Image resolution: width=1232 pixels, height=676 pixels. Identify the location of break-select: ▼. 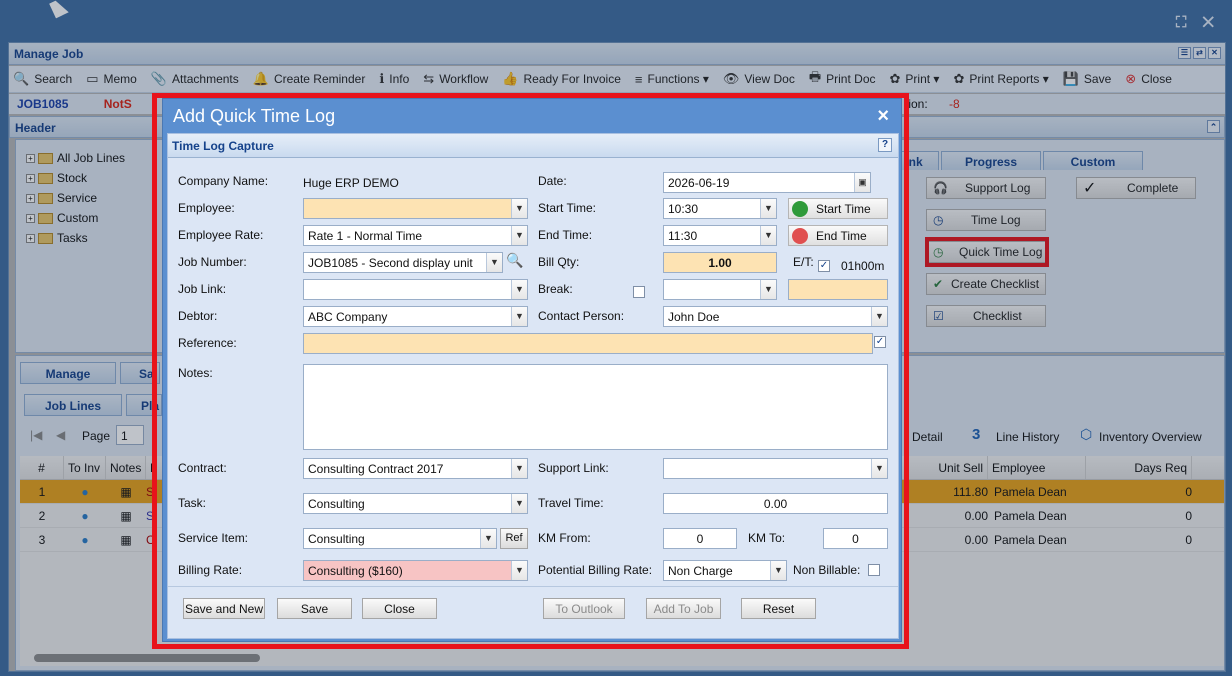
(720, 289).